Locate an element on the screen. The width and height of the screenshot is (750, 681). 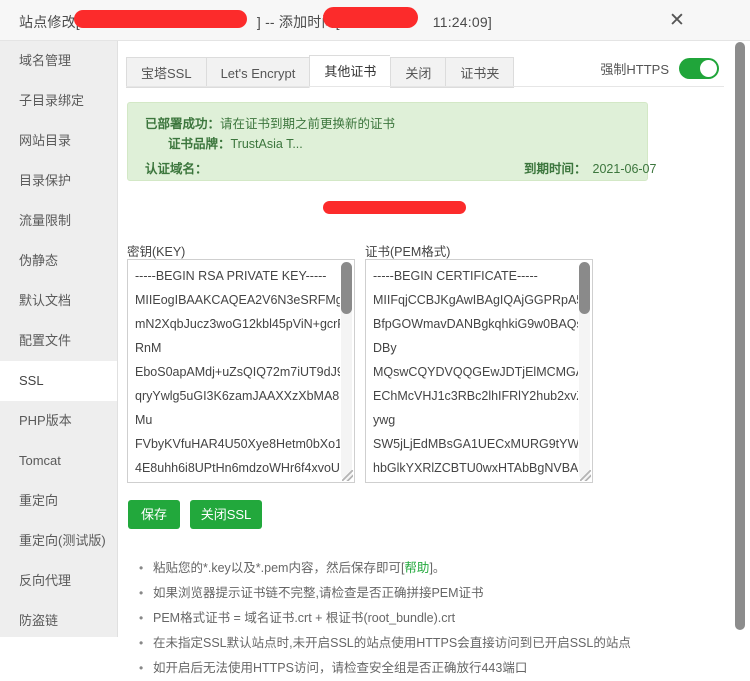
help-text: 如开启后无法使用HTTPS访问，请检查安全组是否正确放行443端口 is located at coordinates (340, 668).